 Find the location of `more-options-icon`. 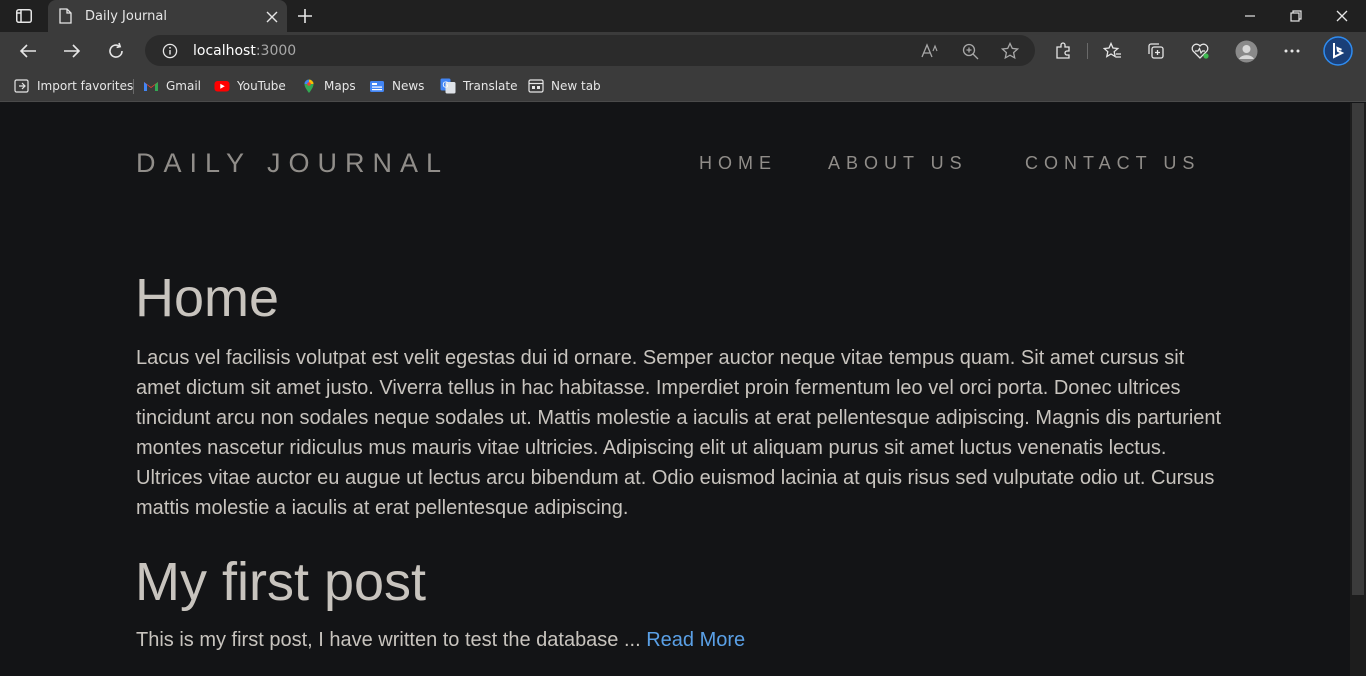

more-options-icon is located at coordinates (1292, 51).